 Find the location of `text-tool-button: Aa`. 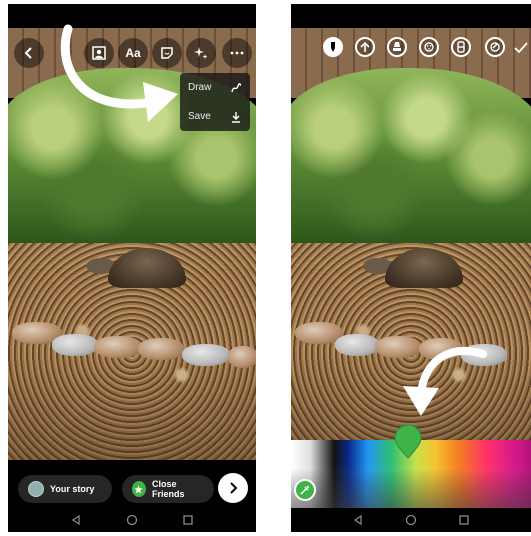

text-tool-button: Aa is located at coordinates (133, 53).